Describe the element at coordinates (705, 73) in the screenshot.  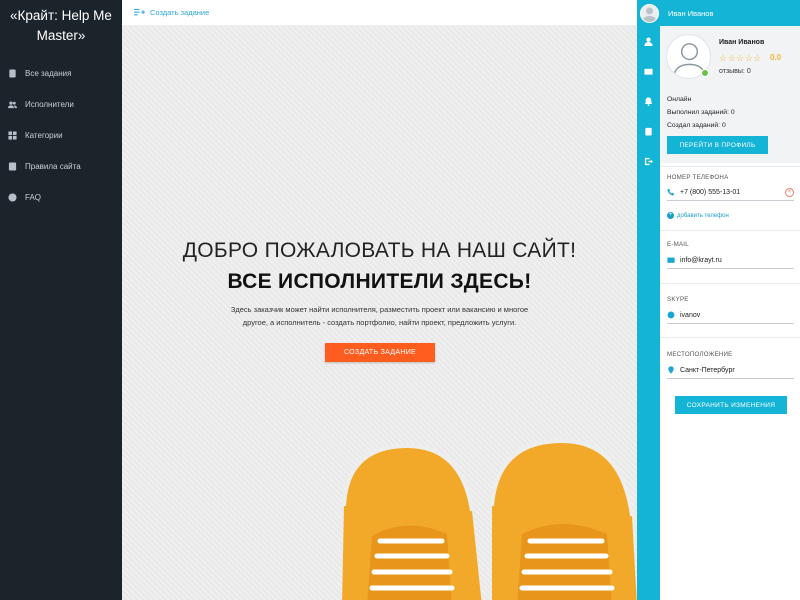
I see `online-indicator` at that location.